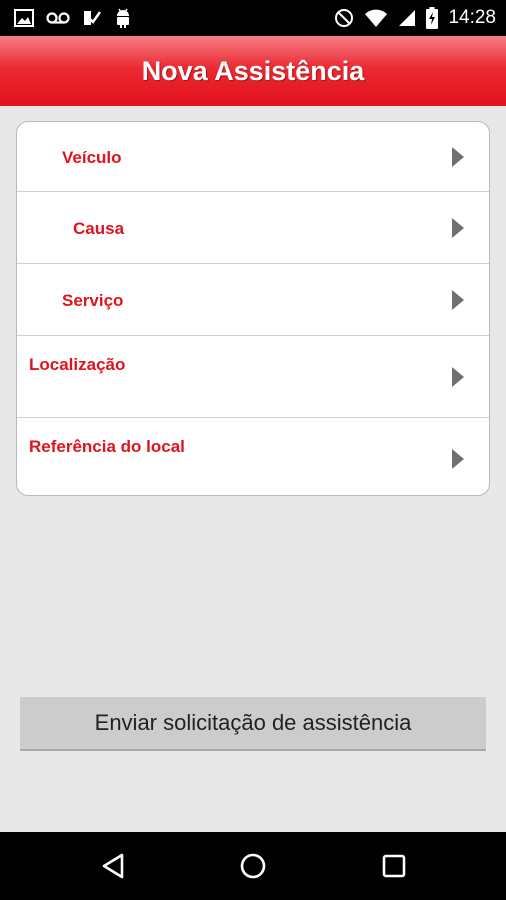 Image resolution: width=506 pixels, height=900 pixels. Describe the element at coordinates (123, 18) in the screenshot. I see `android-icon` at that location.